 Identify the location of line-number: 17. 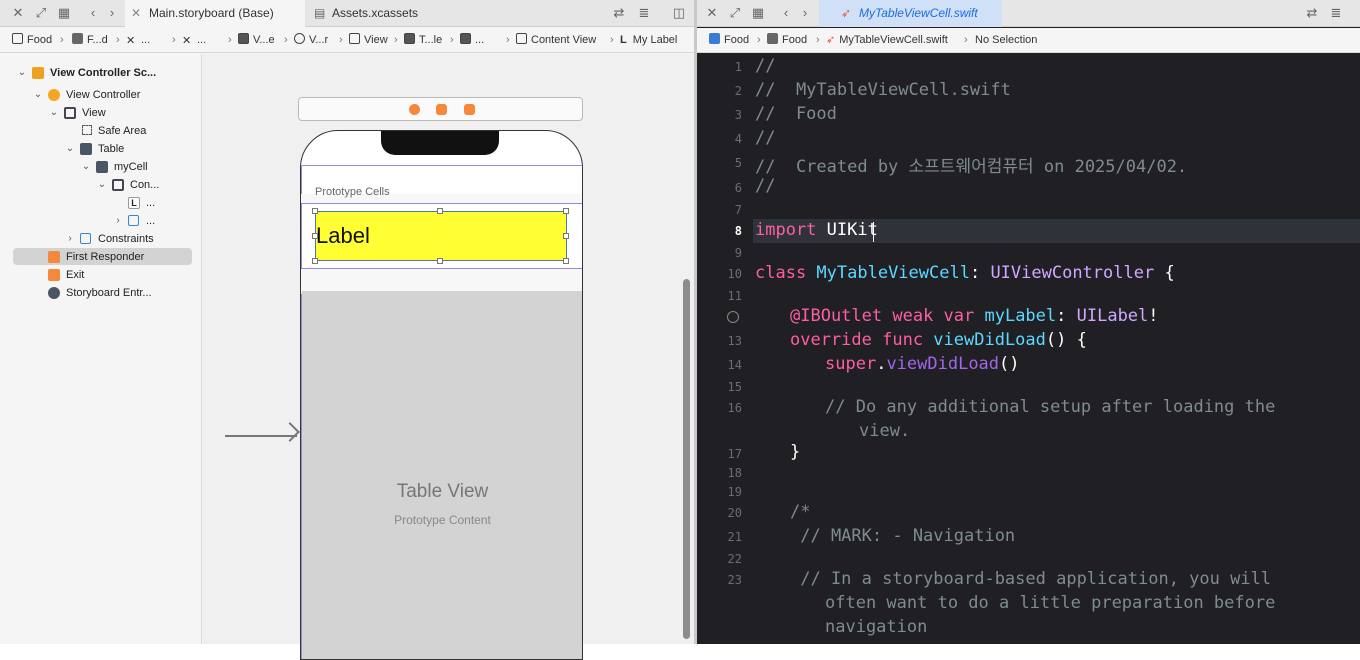
(734, 454).